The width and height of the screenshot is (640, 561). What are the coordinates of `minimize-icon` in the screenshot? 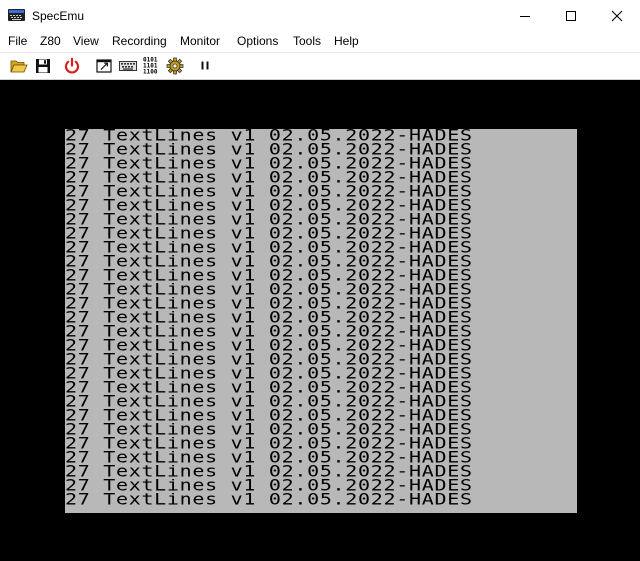 It's located at (525, 16).